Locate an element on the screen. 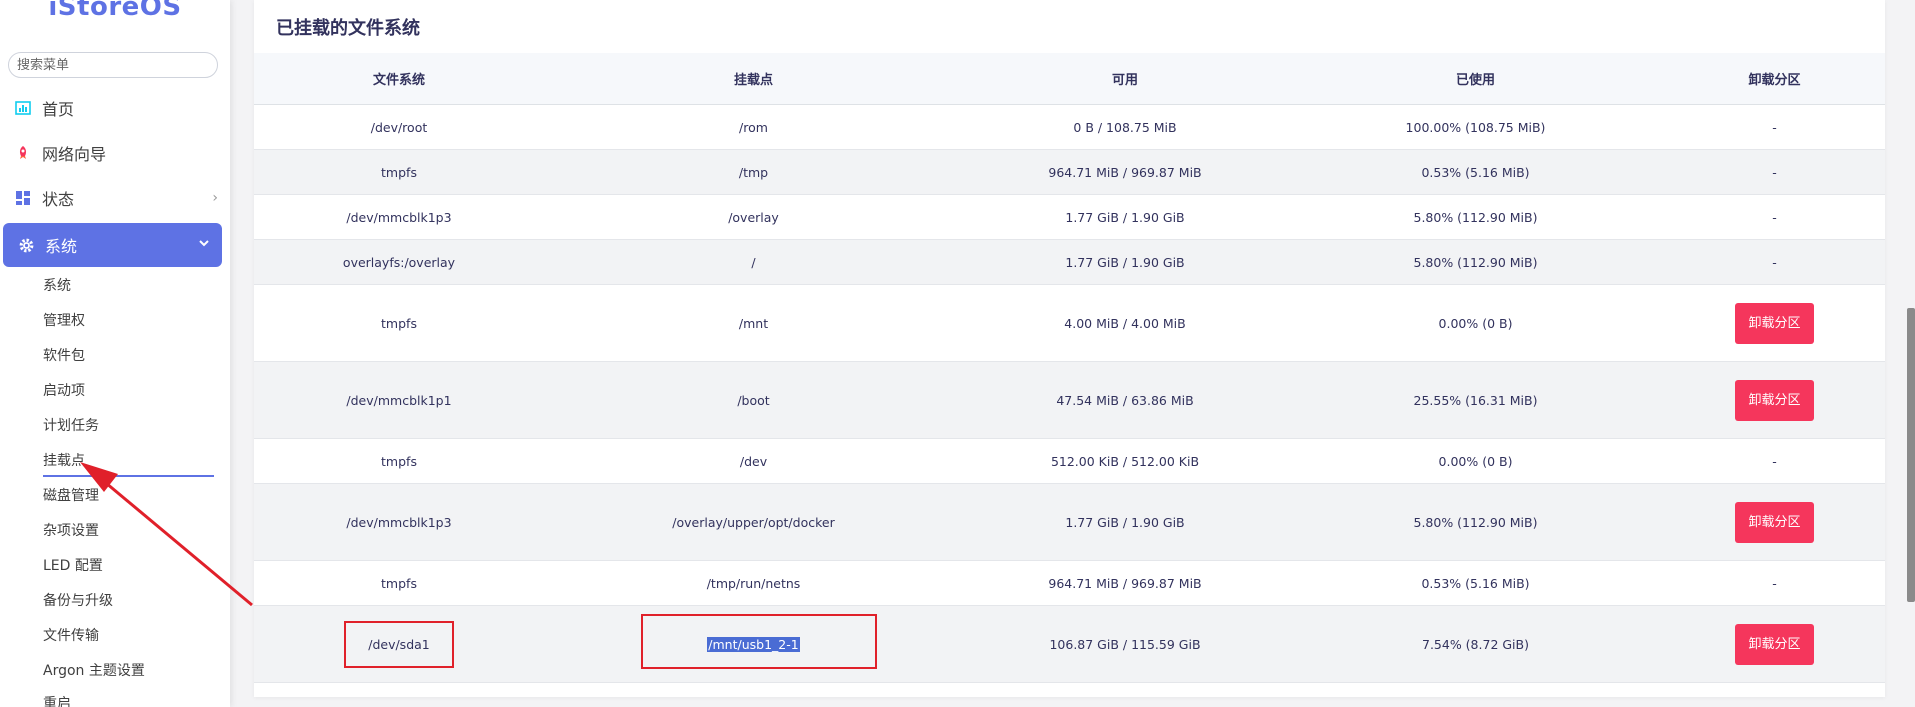  nav-item-label: 网络向导 is located at coordinates (74, 154).